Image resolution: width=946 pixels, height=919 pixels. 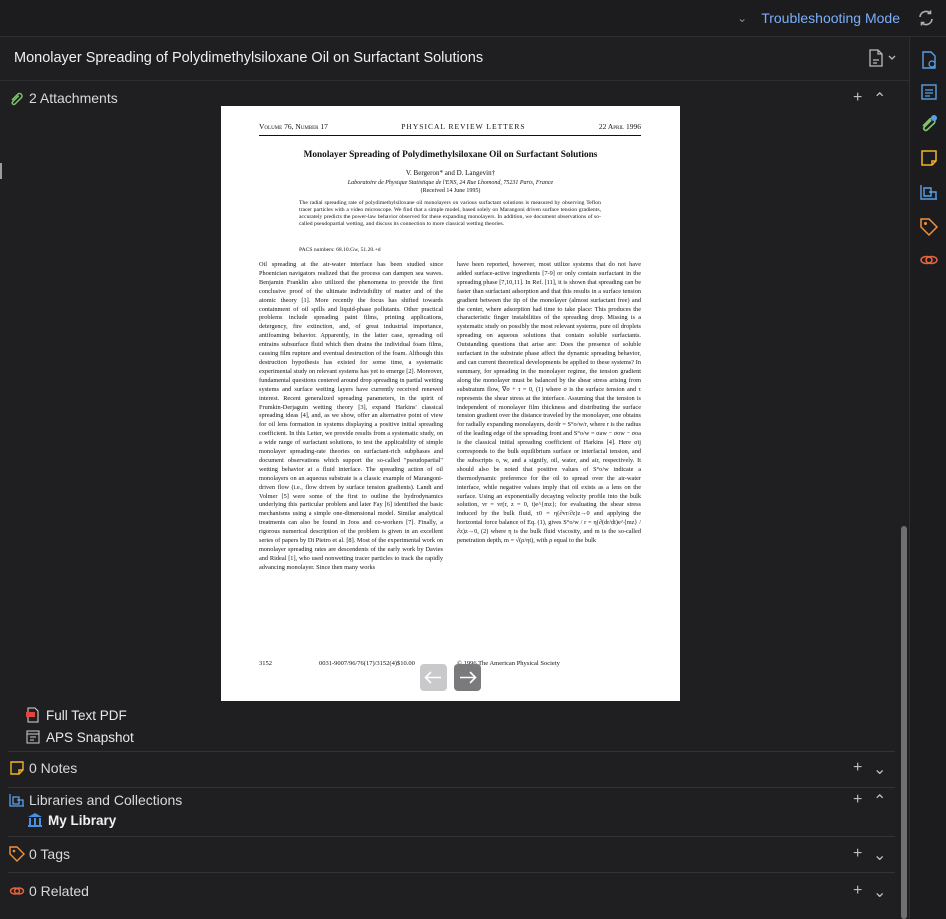 What do you see at coordinates (265, 663) in the screenshot?
I see `preview-page-number: 3152` at bounding box center [265, 663].